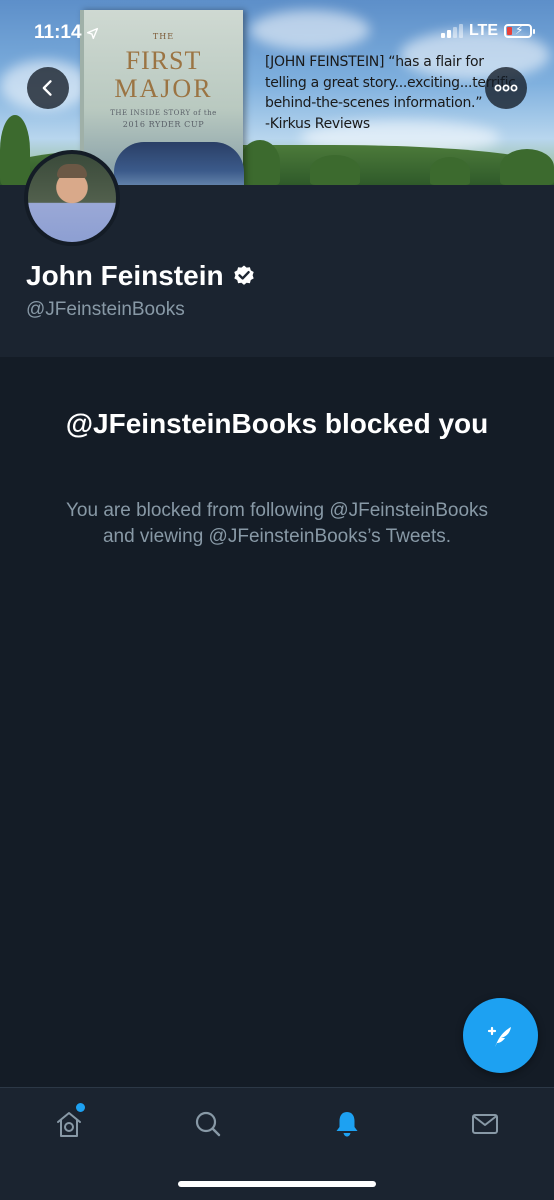  I want to click on signal-strength-icon, so click(451, 31).